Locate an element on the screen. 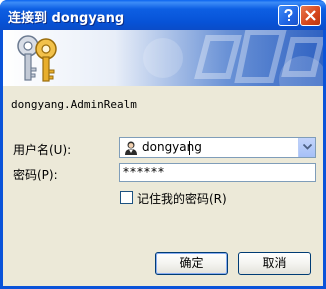  username-combobox: dongyang is located at coordinates (217, 147).